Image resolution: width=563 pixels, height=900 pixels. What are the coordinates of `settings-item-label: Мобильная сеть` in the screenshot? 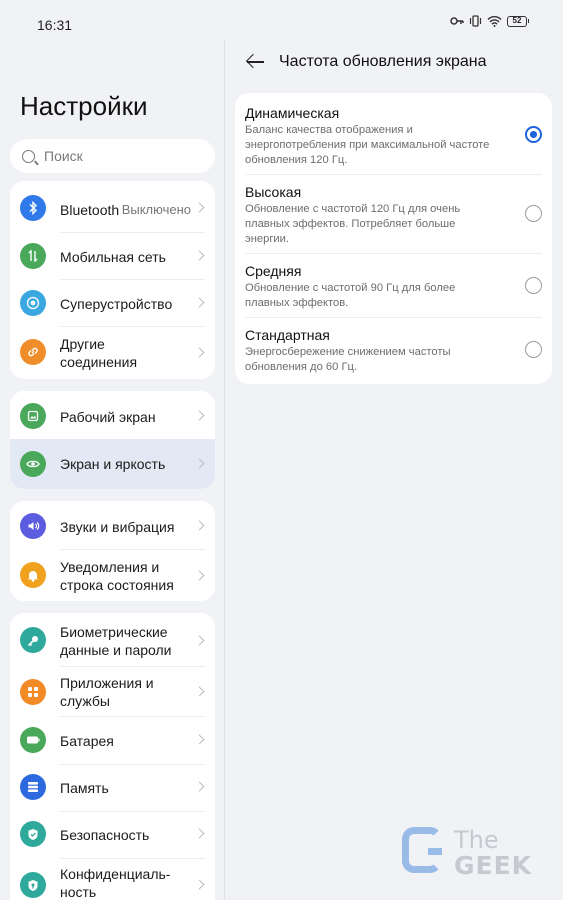 It's located at (113, 257).